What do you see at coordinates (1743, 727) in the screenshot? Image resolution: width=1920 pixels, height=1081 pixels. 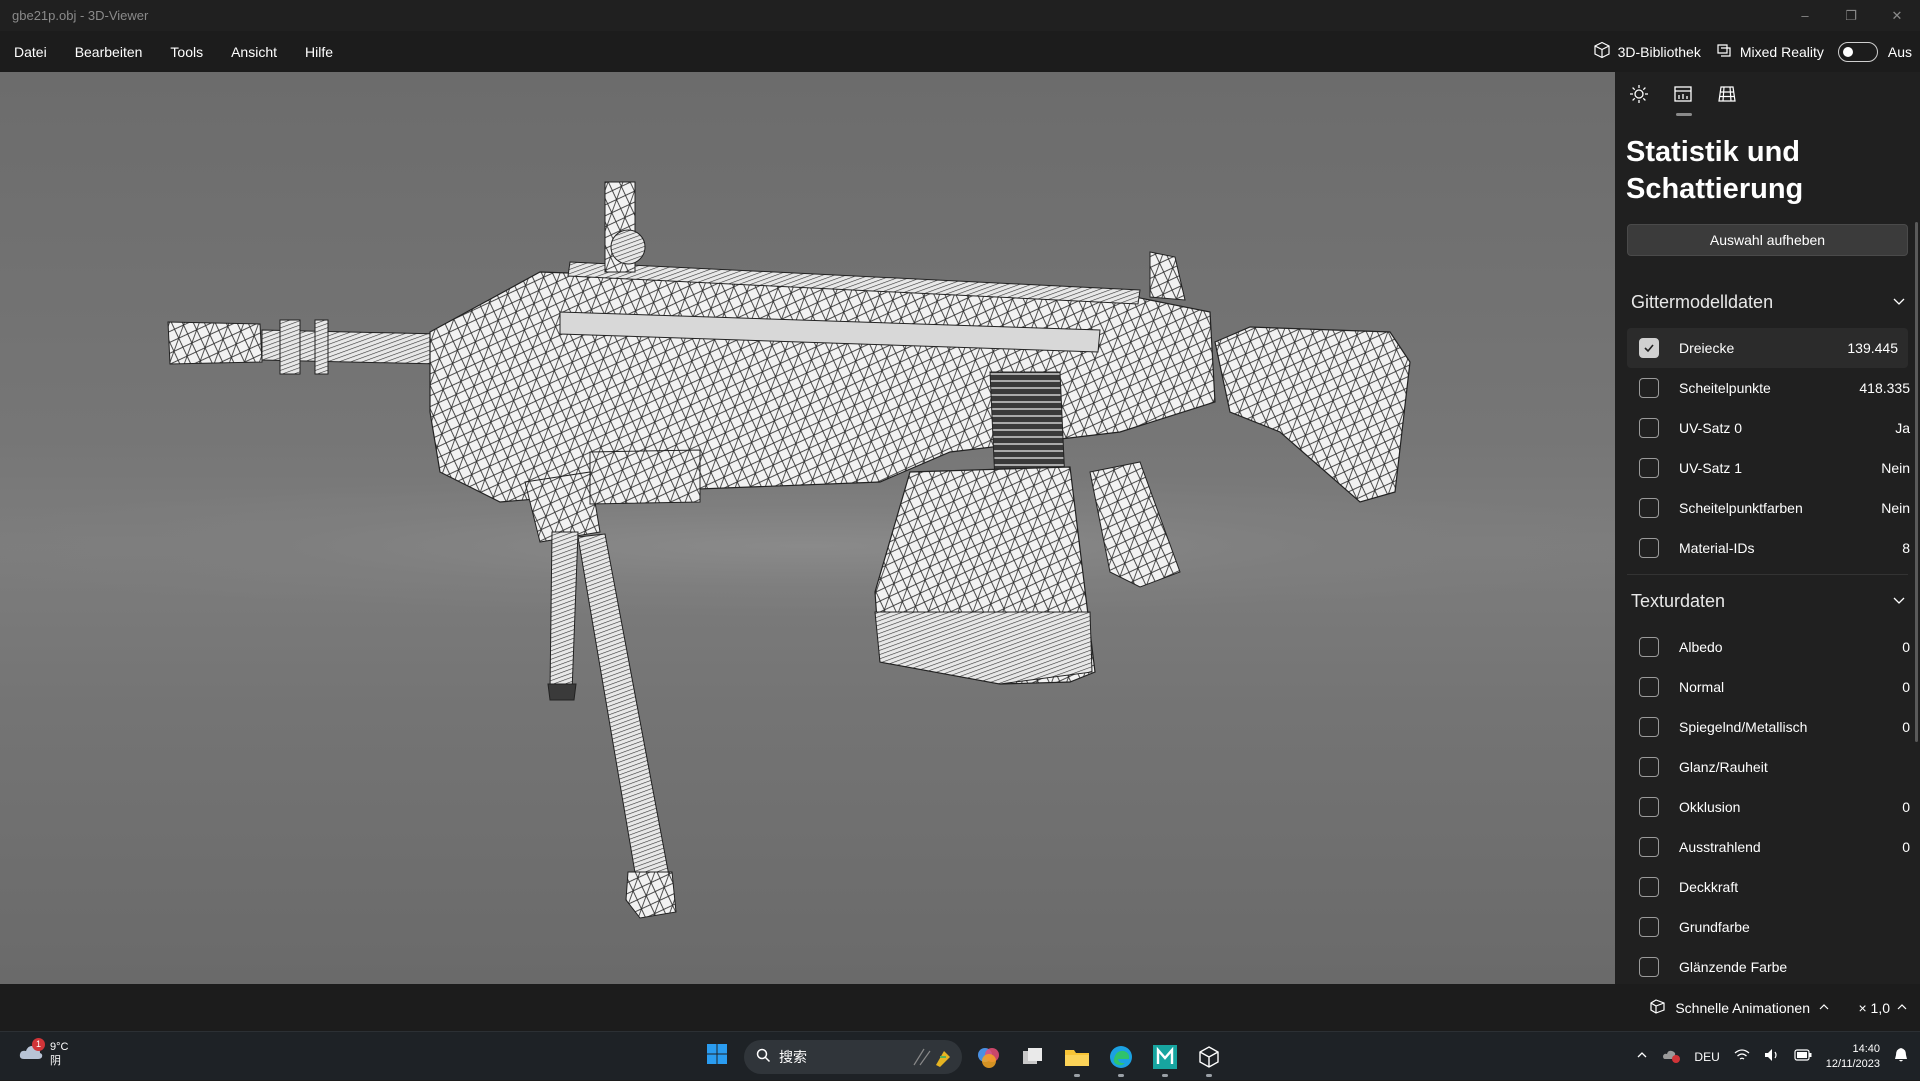 I see `row-label: Spiegelnd/Metallisch` at bounding box center [1743, 727].